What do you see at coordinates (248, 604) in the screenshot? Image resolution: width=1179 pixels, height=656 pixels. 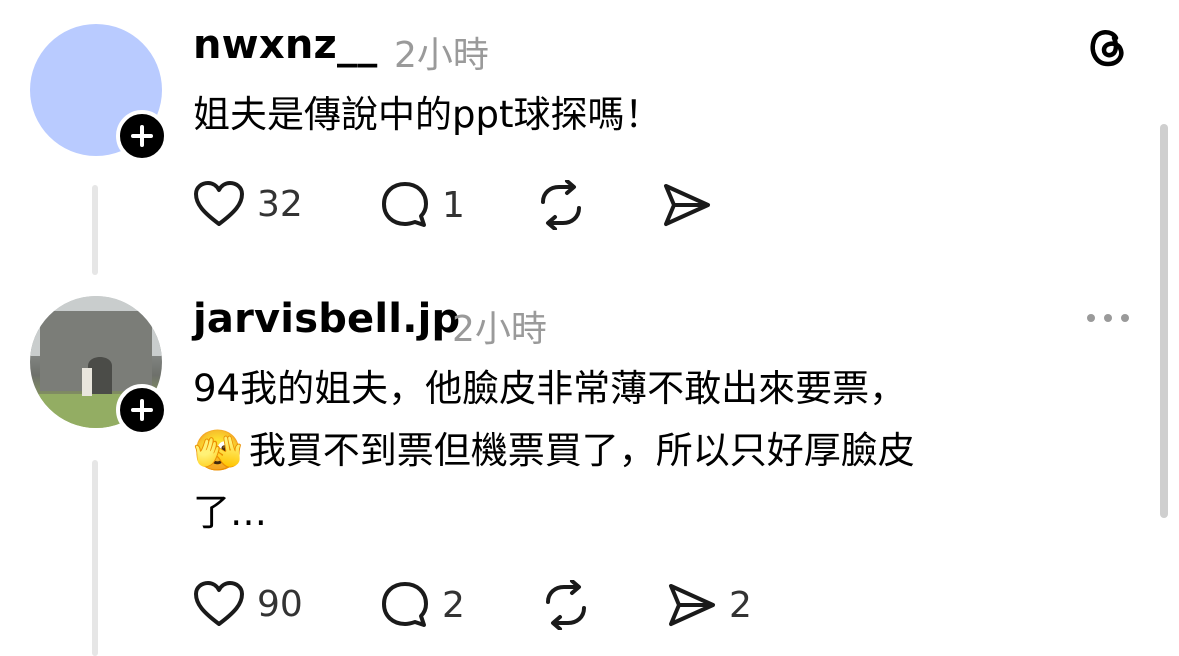 I see `like-button: 90` at bounding box center [248, 604].